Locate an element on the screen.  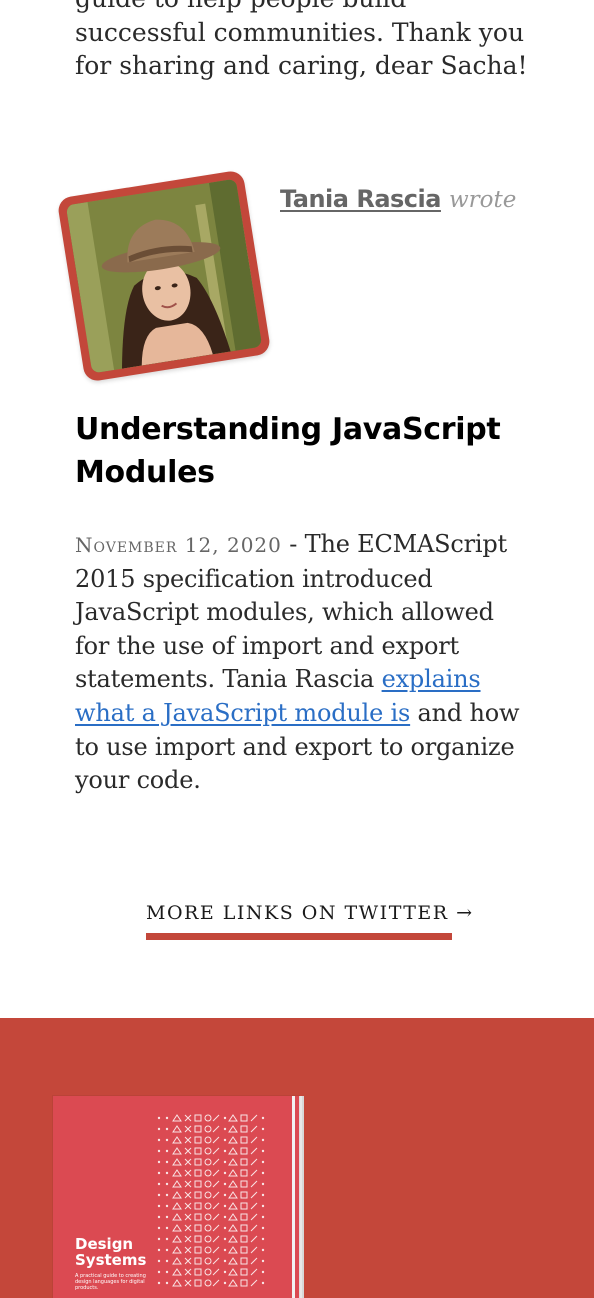
author-line: Tania Rascia wrote is located at coordinates (398, 199).